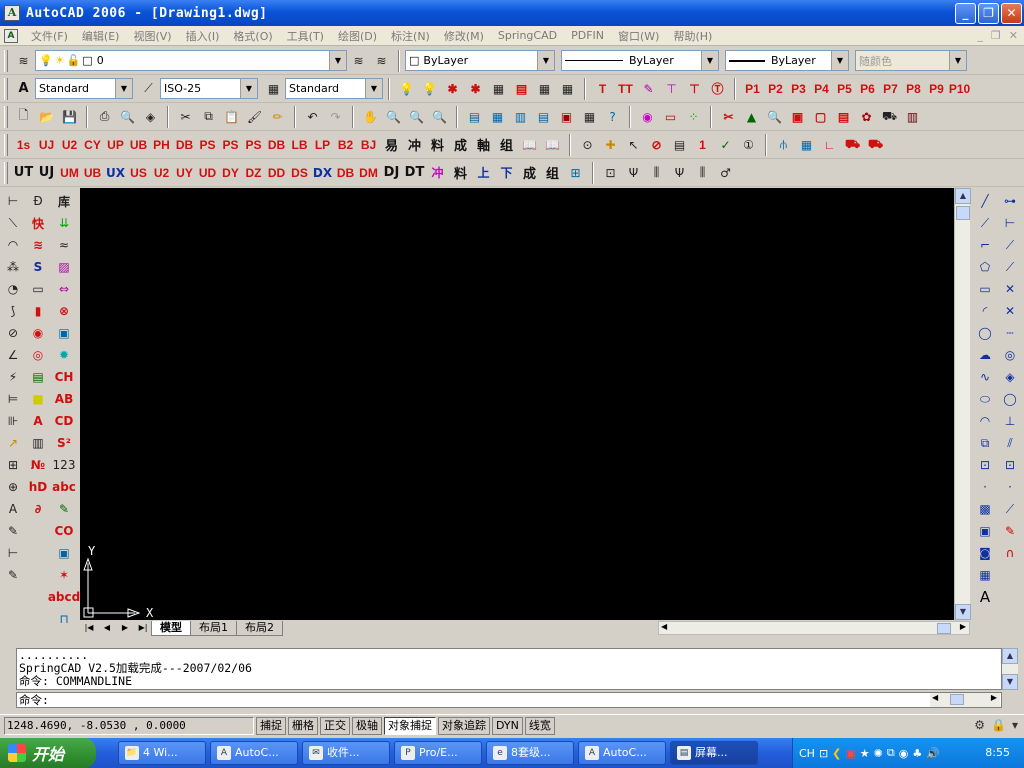  What do you see at coordinates (64, 311) in the screenshot?
I see `spring-bolt-icon: ⊗` at bounding box center [64, 311].